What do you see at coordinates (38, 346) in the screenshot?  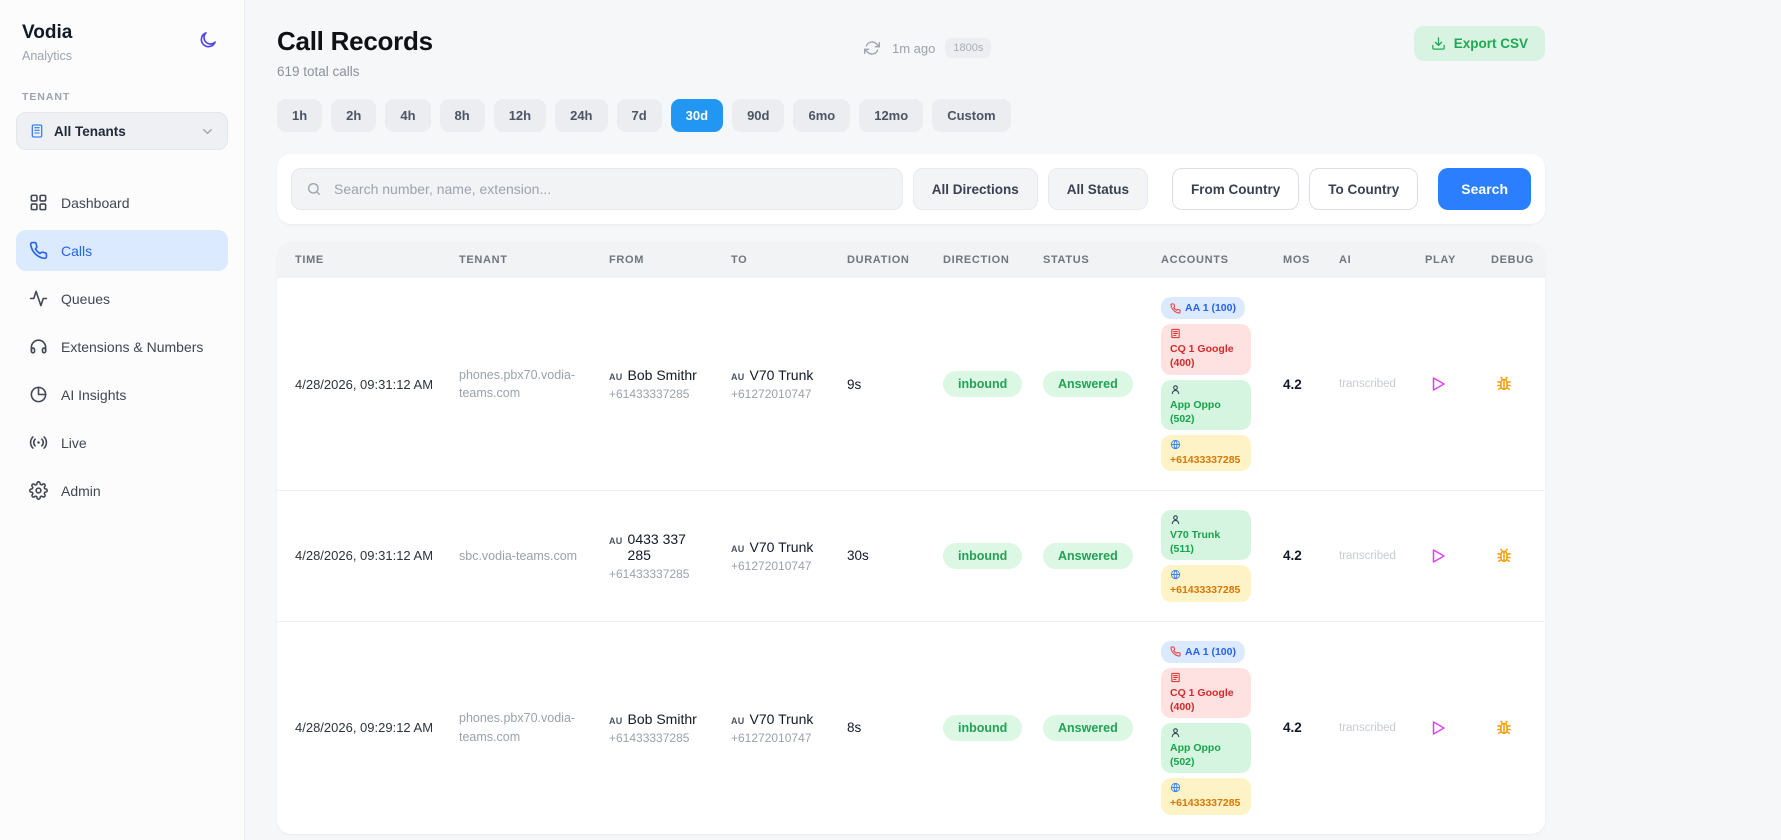 I see `headset-icon` at bounding box center [38, 346].